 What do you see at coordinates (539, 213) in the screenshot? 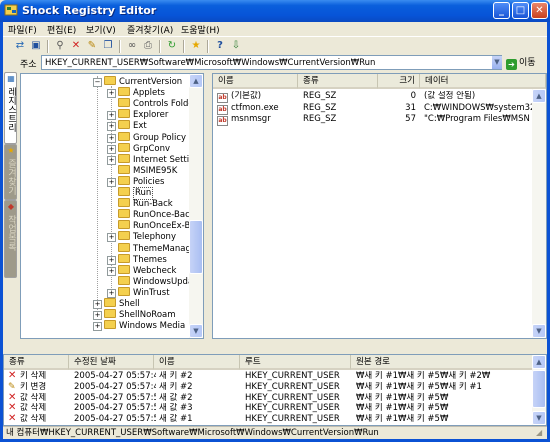
I see `values-vertical-scrollbar: ▲ ▼` at bounding box center [539, 213].